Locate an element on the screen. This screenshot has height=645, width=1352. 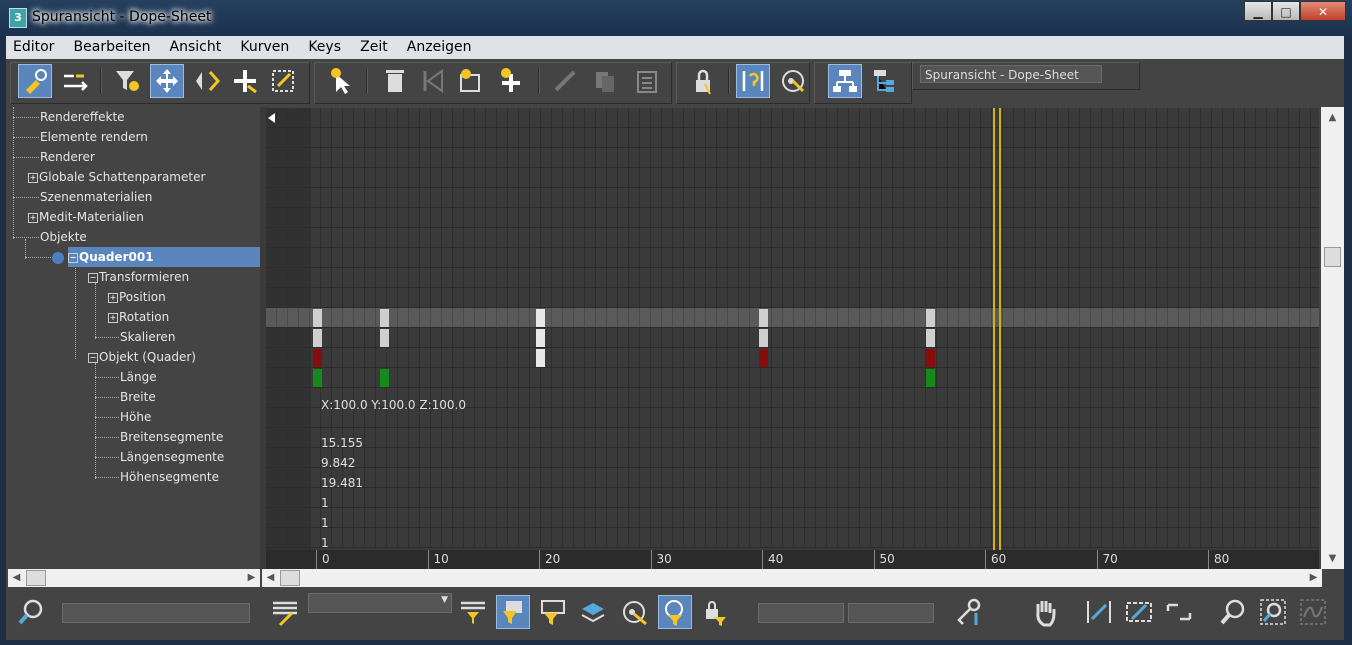
tree-item-renderer: Renderer is located at coordinates (67, 157).